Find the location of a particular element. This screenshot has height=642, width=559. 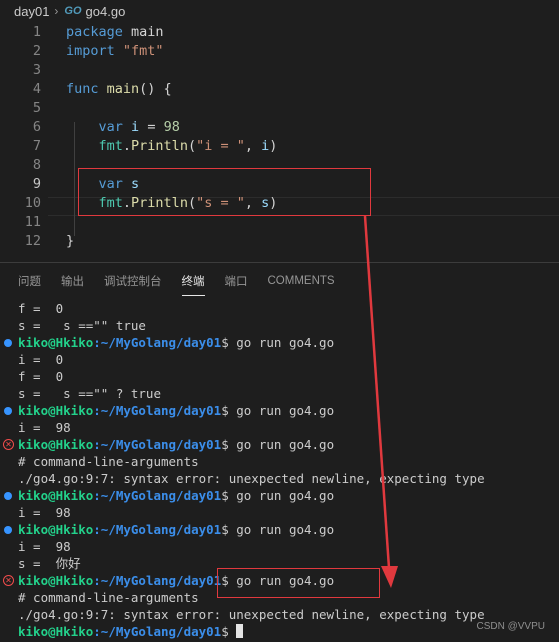

line-number: 3 is located at coordinates (36, 70).